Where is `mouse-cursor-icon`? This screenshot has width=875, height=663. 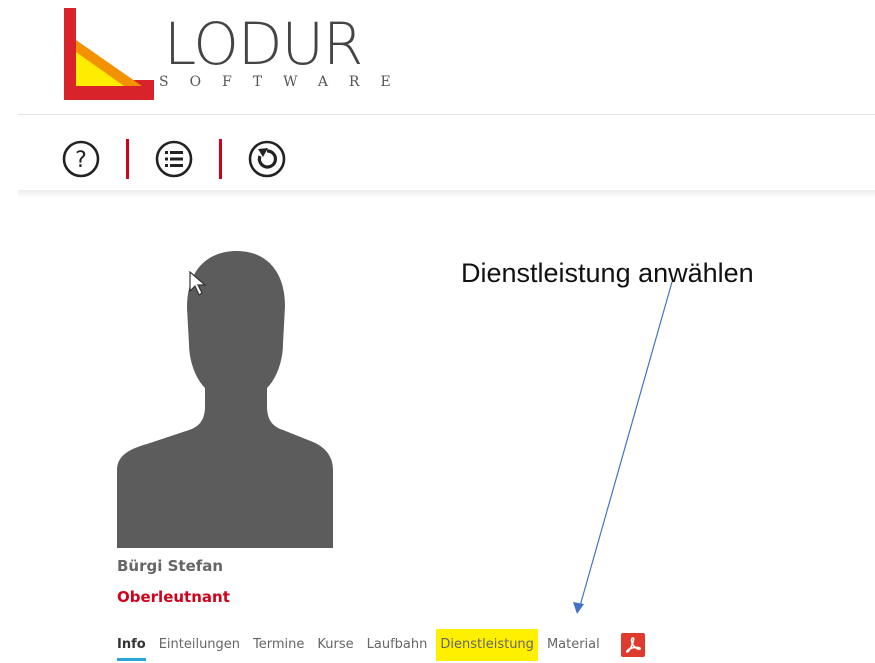 mouse-cursor-icon is located at coordinates (198, 283).